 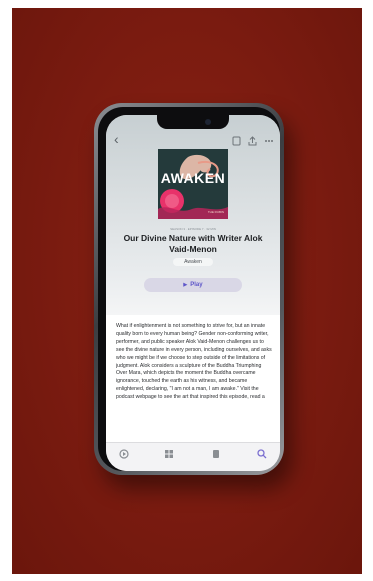 I want to click on listen-now-icon, so click(x=124, y=454).